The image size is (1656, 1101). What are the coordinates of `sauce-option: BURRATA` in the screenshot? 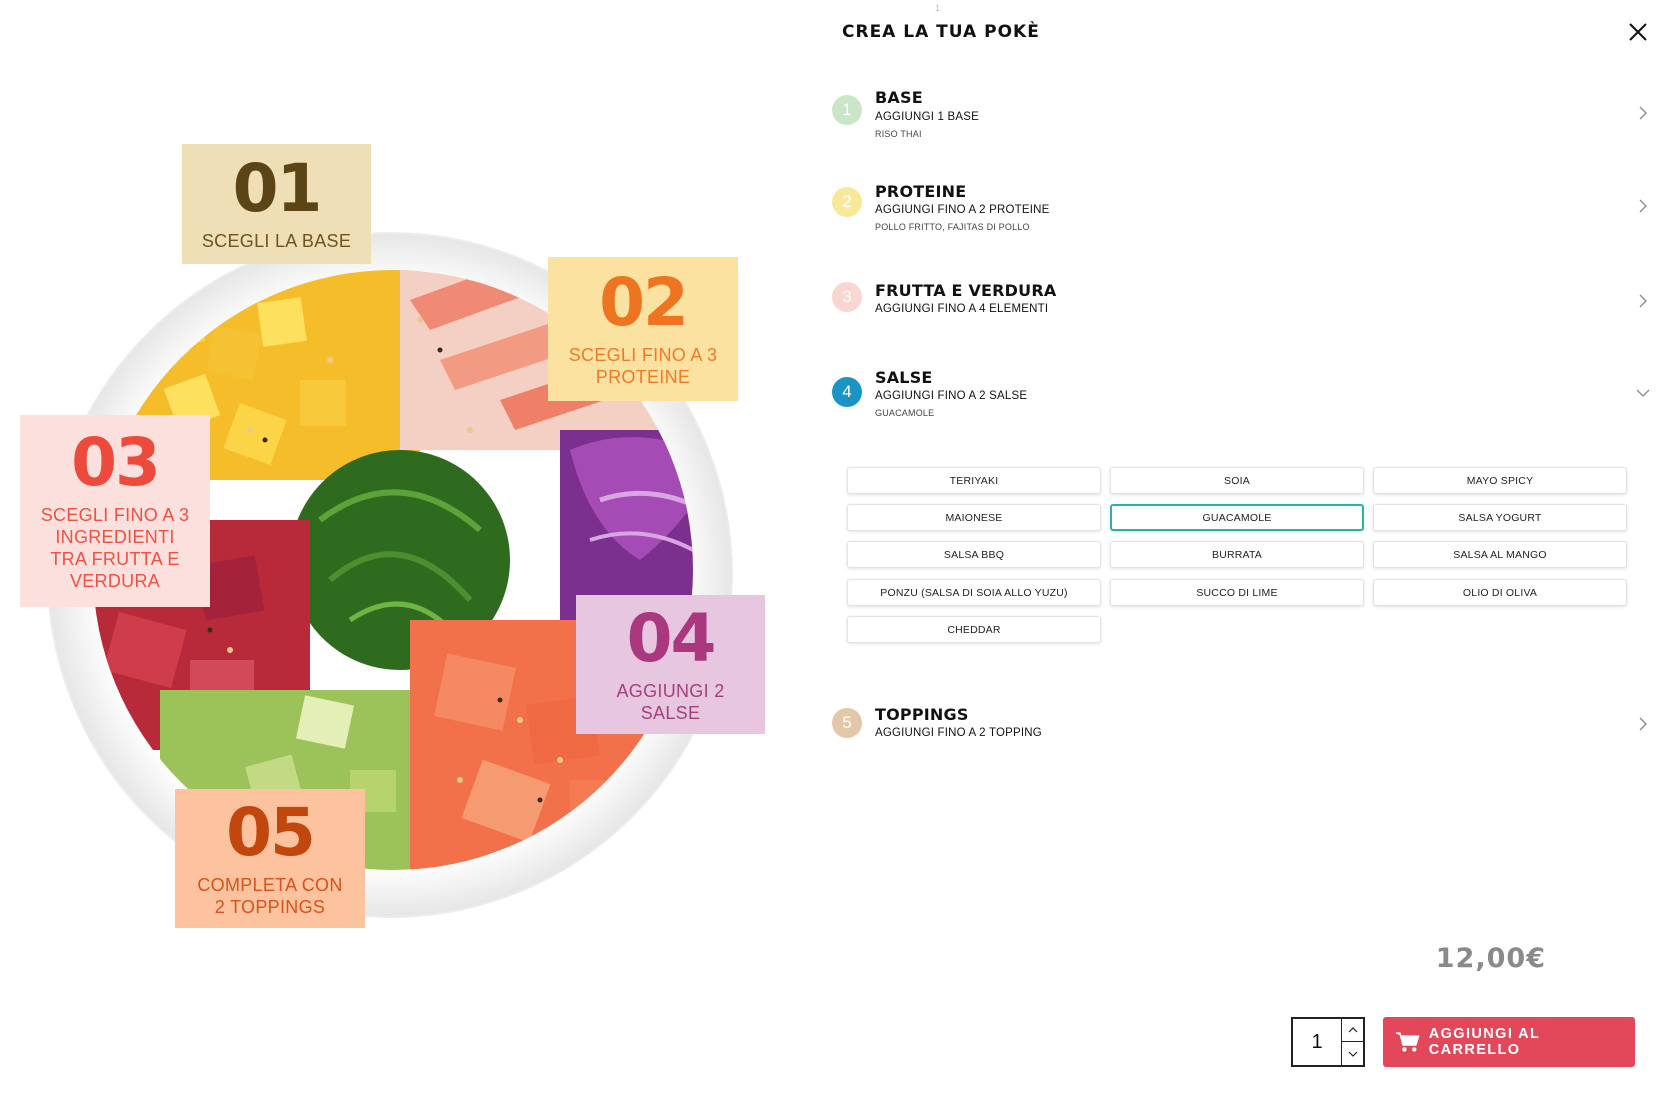 It's located at (1237, 554).